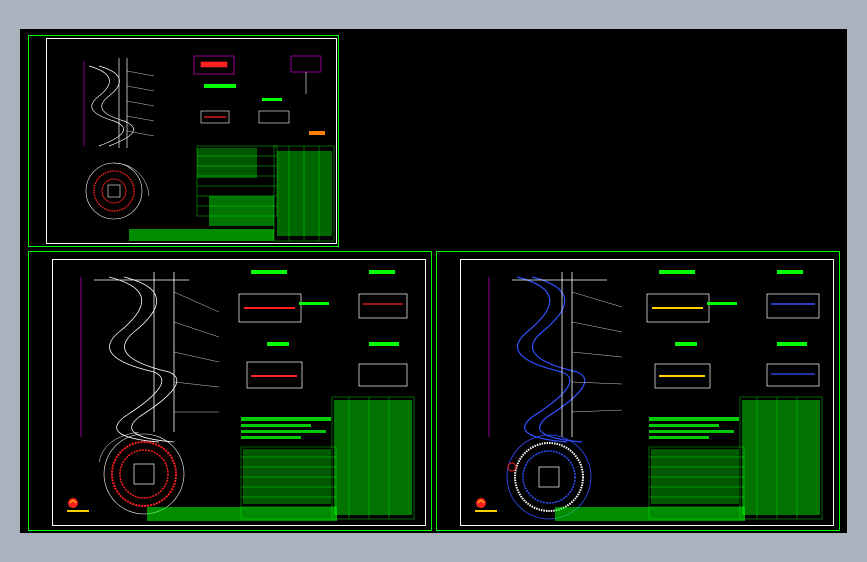 The width and height of the screenshot is (867, 562). I want to click on title-block, so click(230, 194).